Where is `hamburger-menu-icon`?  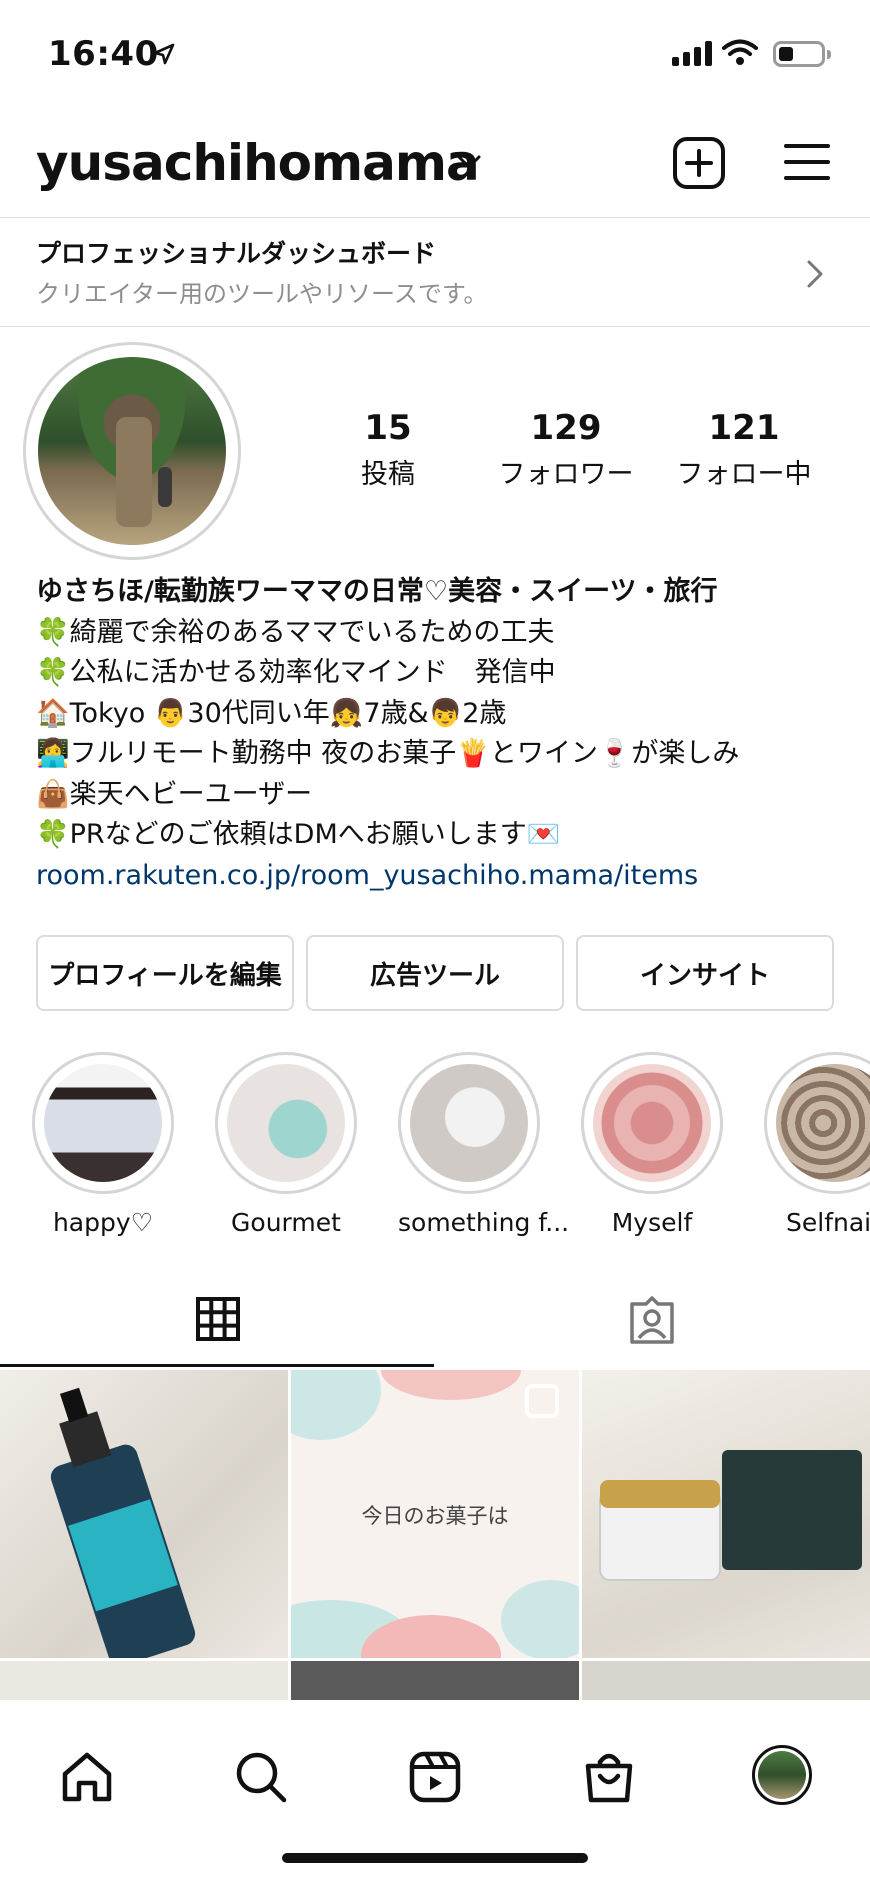
hamburger-menu-icon is located at coordinates (807, 162).